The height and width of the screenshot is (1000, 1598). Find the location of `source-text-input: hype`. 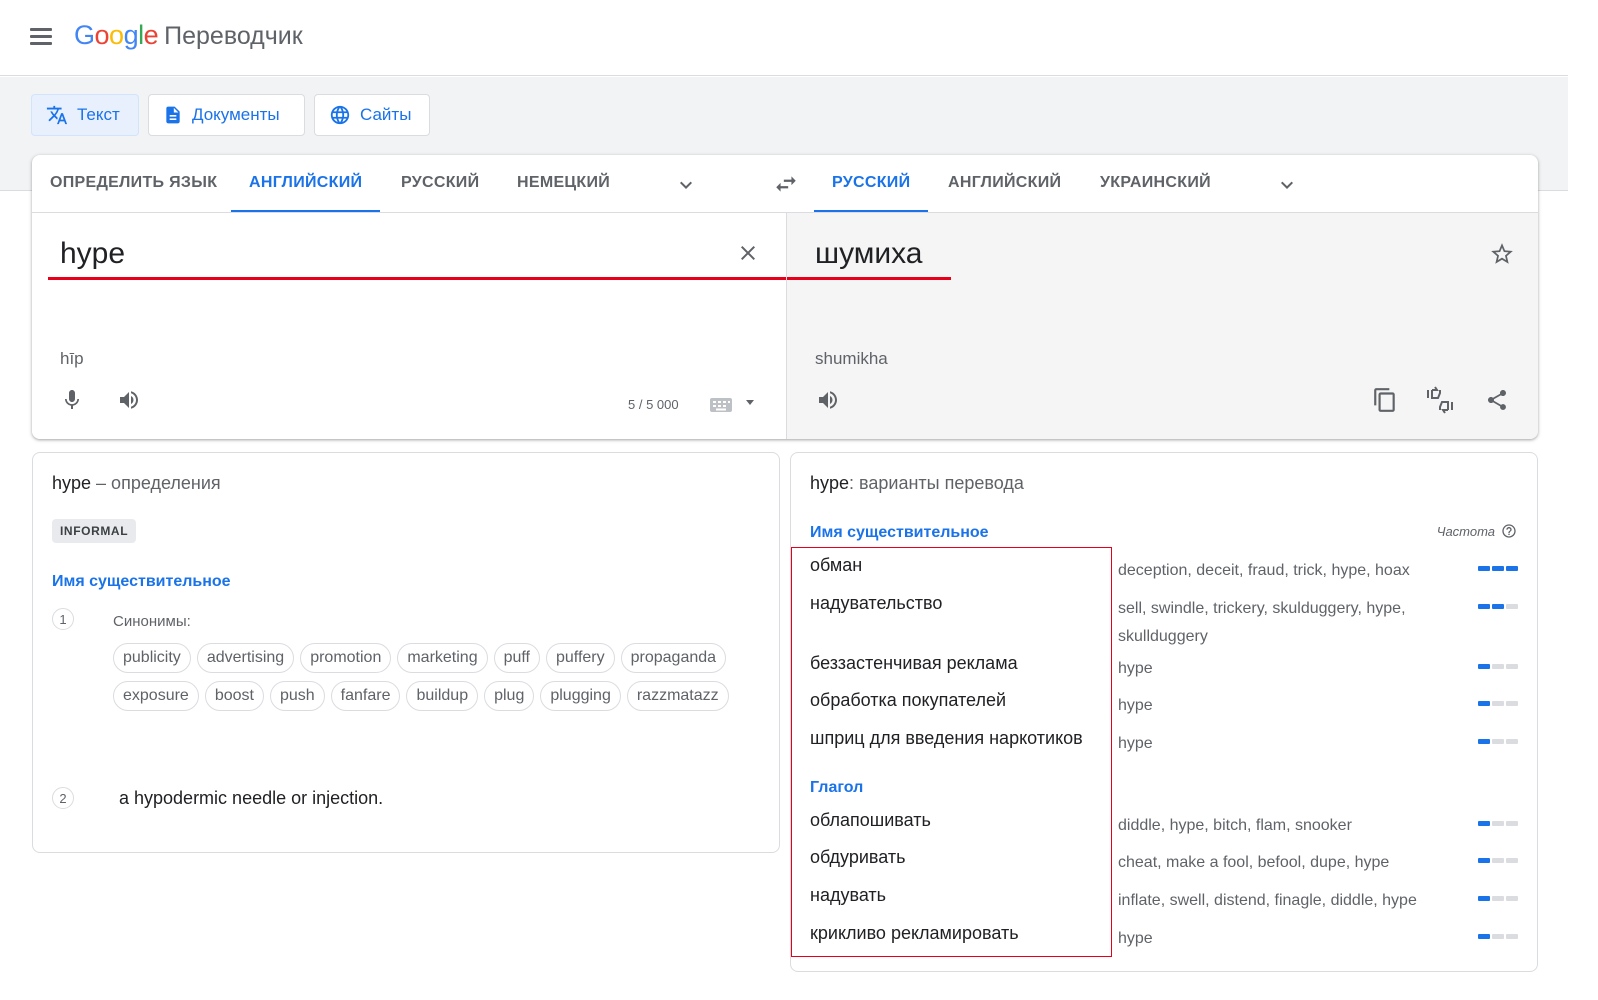

source-text-input: hype is located at coordinates (92, 254).